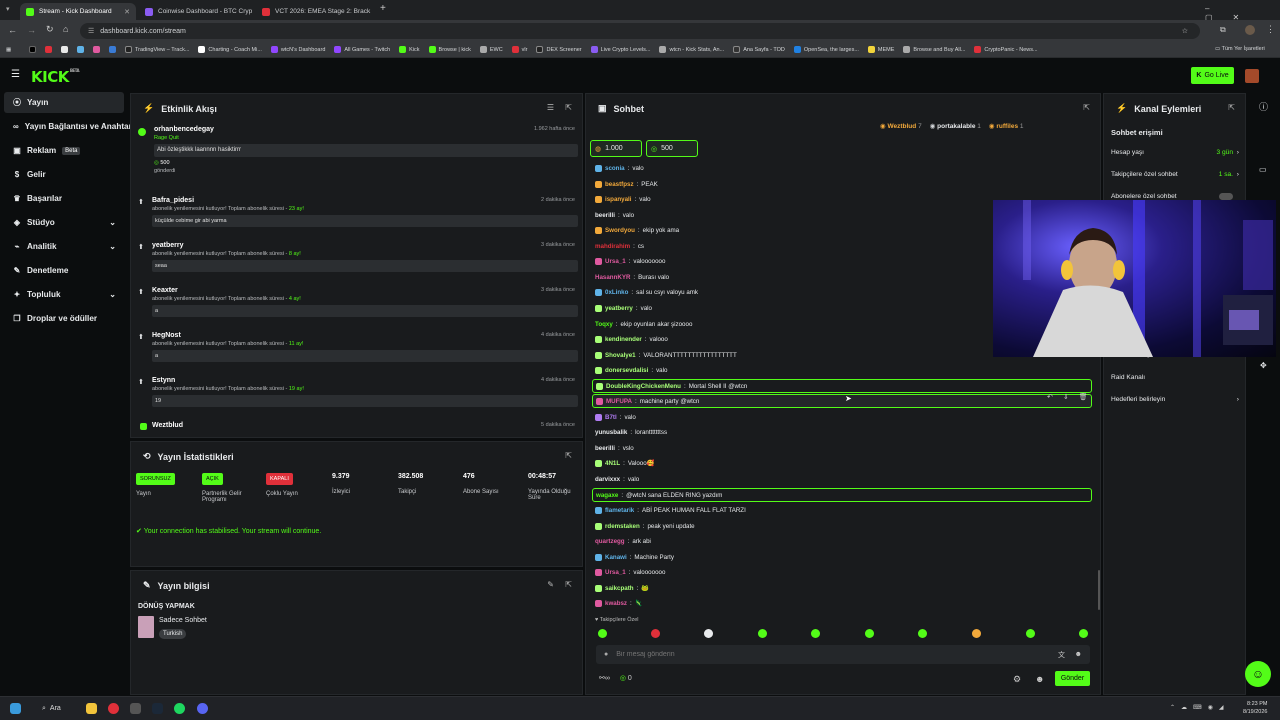 This screenshot has width=1280, height=720. I want to click on bookmark-g-icon, so click(112, 49).